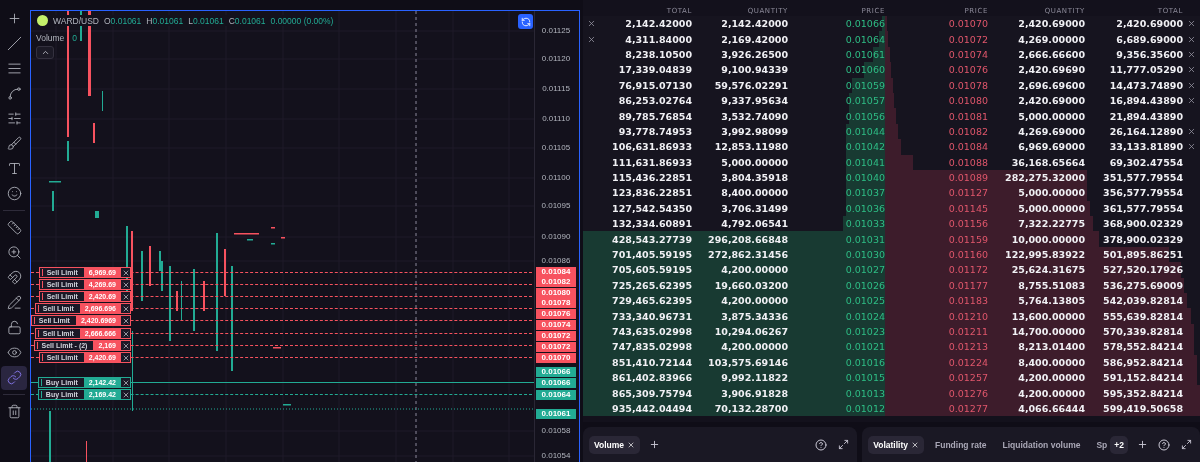 This screenshot has height=462, width=1200. Describe the element at coordinates (754, 39) in the screenshot. I see `quantity-cell-text: 2,169.42000` at that location.